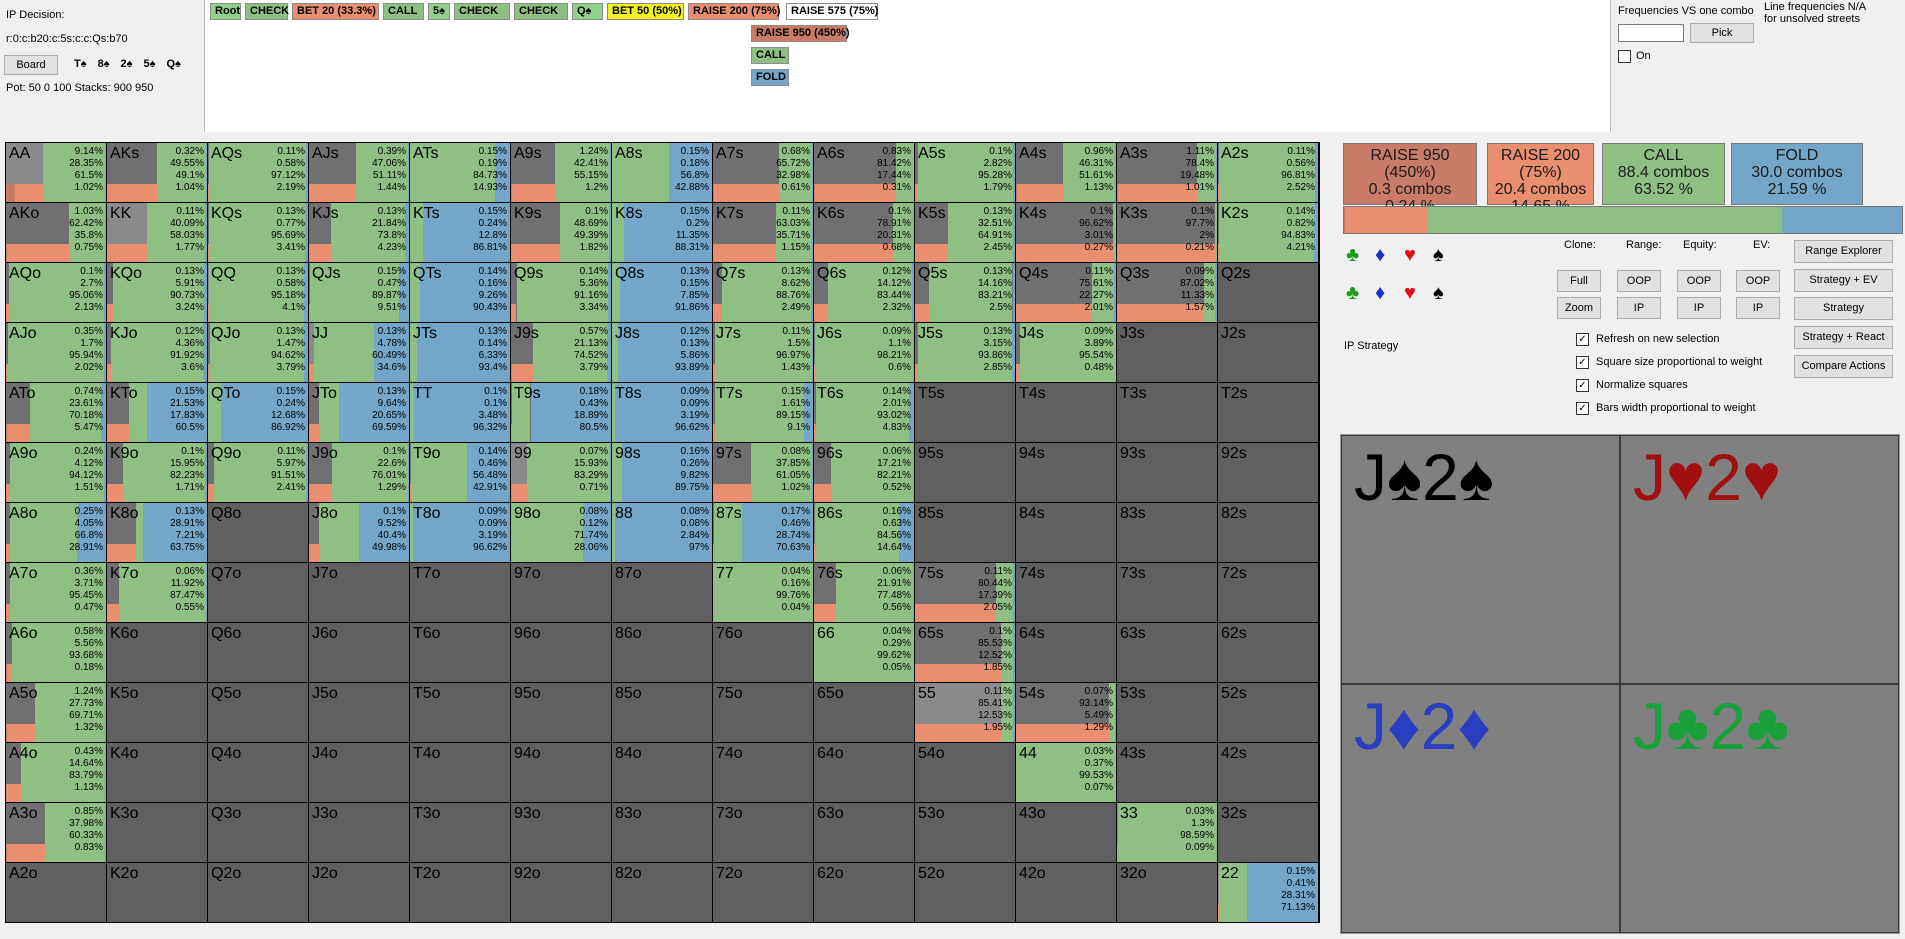  Describe the element at coordinates (763, 832) in the screenshot. I see `hand-cell: 73o` at that location.